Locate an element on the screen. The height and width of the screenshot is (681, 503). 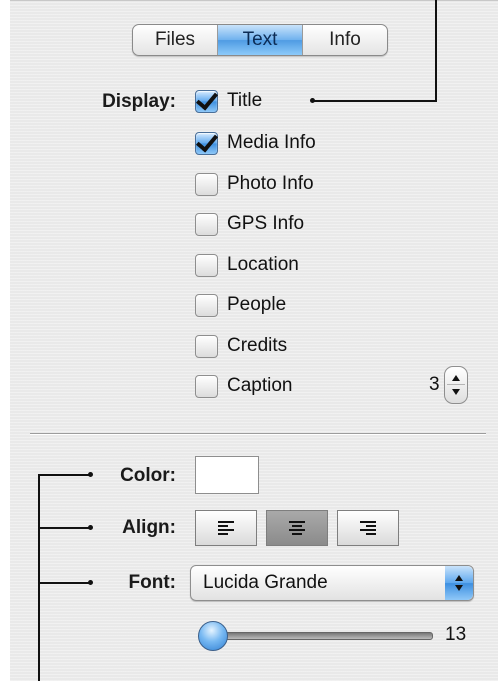
display-option-gps-info: GPS Info is located at coordinates (249, 224).